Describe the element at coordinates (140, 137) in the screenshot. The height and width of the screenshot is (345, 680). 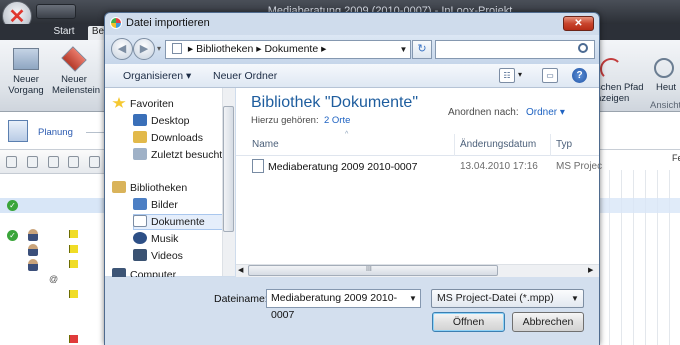
I see `downloads-icon` at that location.